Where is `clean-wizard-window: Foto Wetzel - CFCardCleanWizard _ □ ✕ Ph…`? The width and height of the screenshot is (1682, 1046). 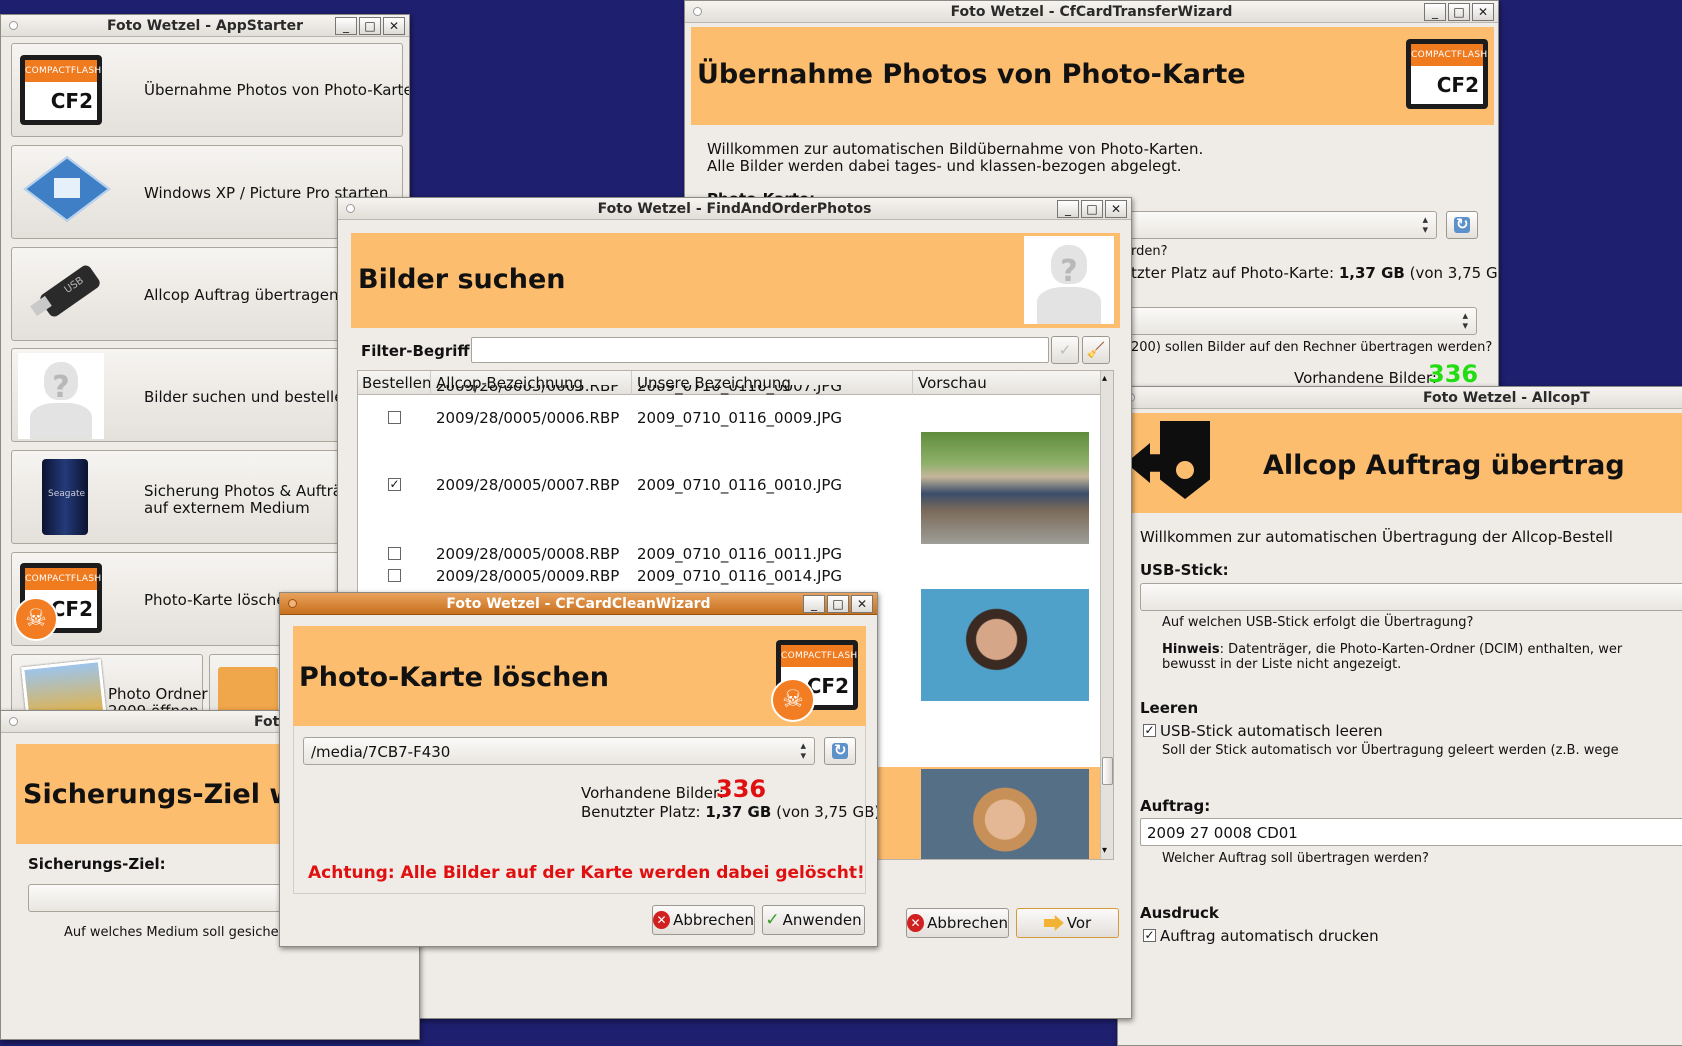
clean-wizard-window: Foto Wetzel - CFCardCleanWizard _ □ ✕ Ph… is located at coordinates (578, 769).